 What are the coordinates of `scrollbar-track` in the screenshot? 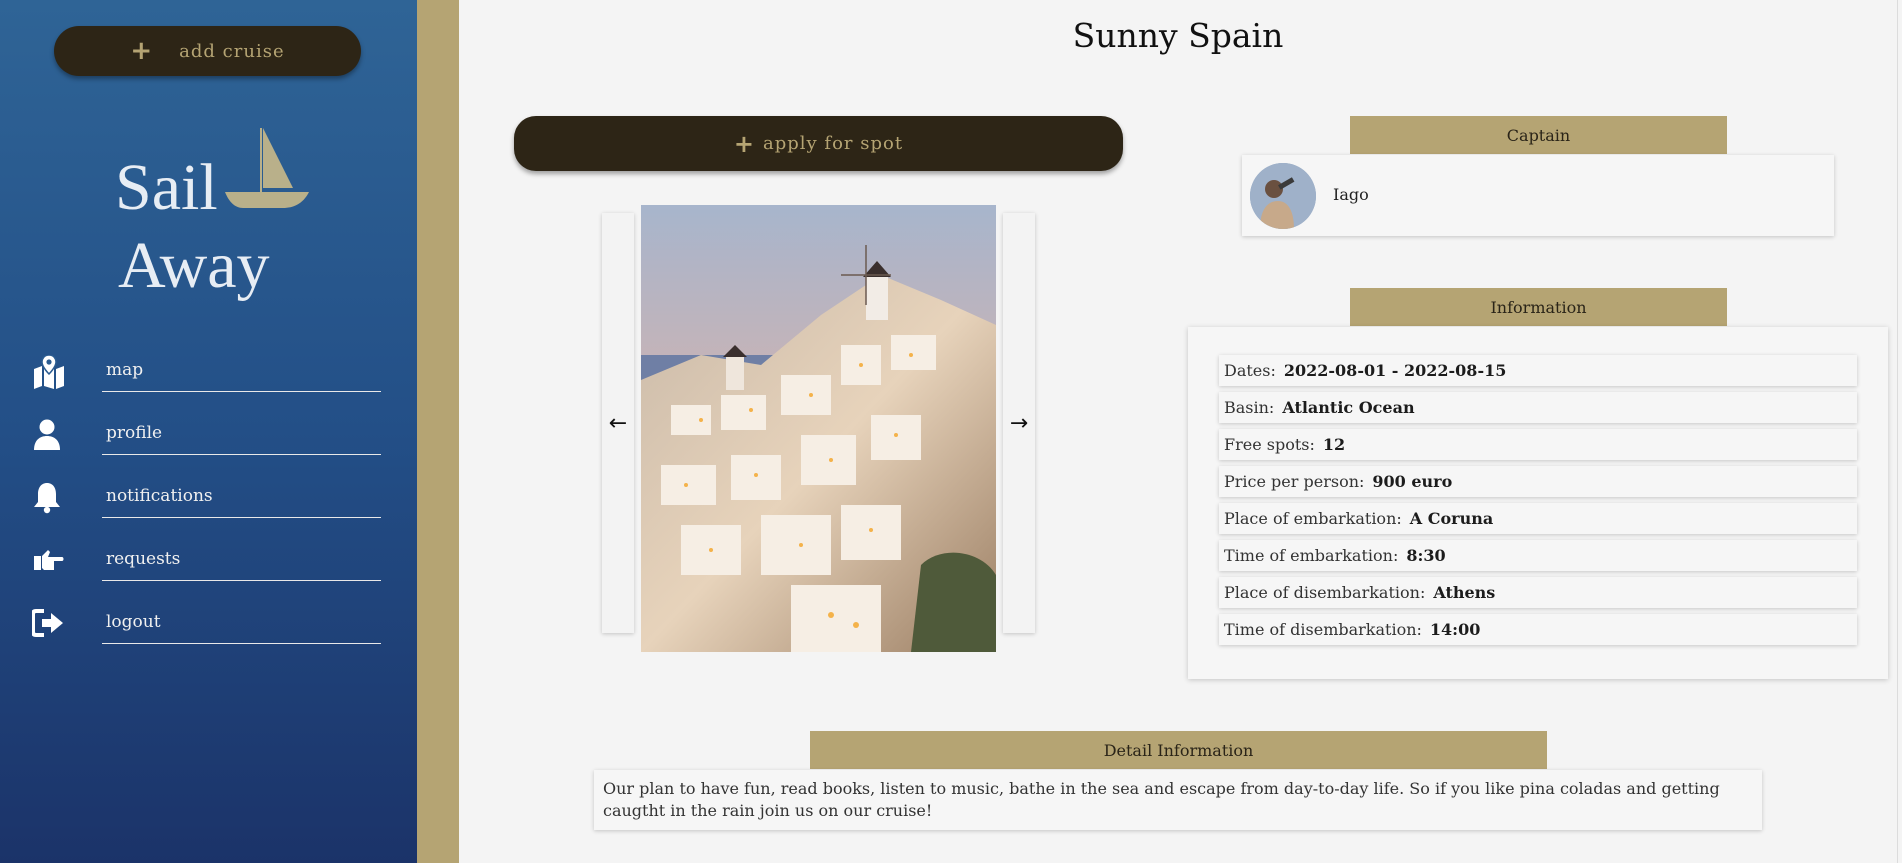 It's located at (1897, 431).